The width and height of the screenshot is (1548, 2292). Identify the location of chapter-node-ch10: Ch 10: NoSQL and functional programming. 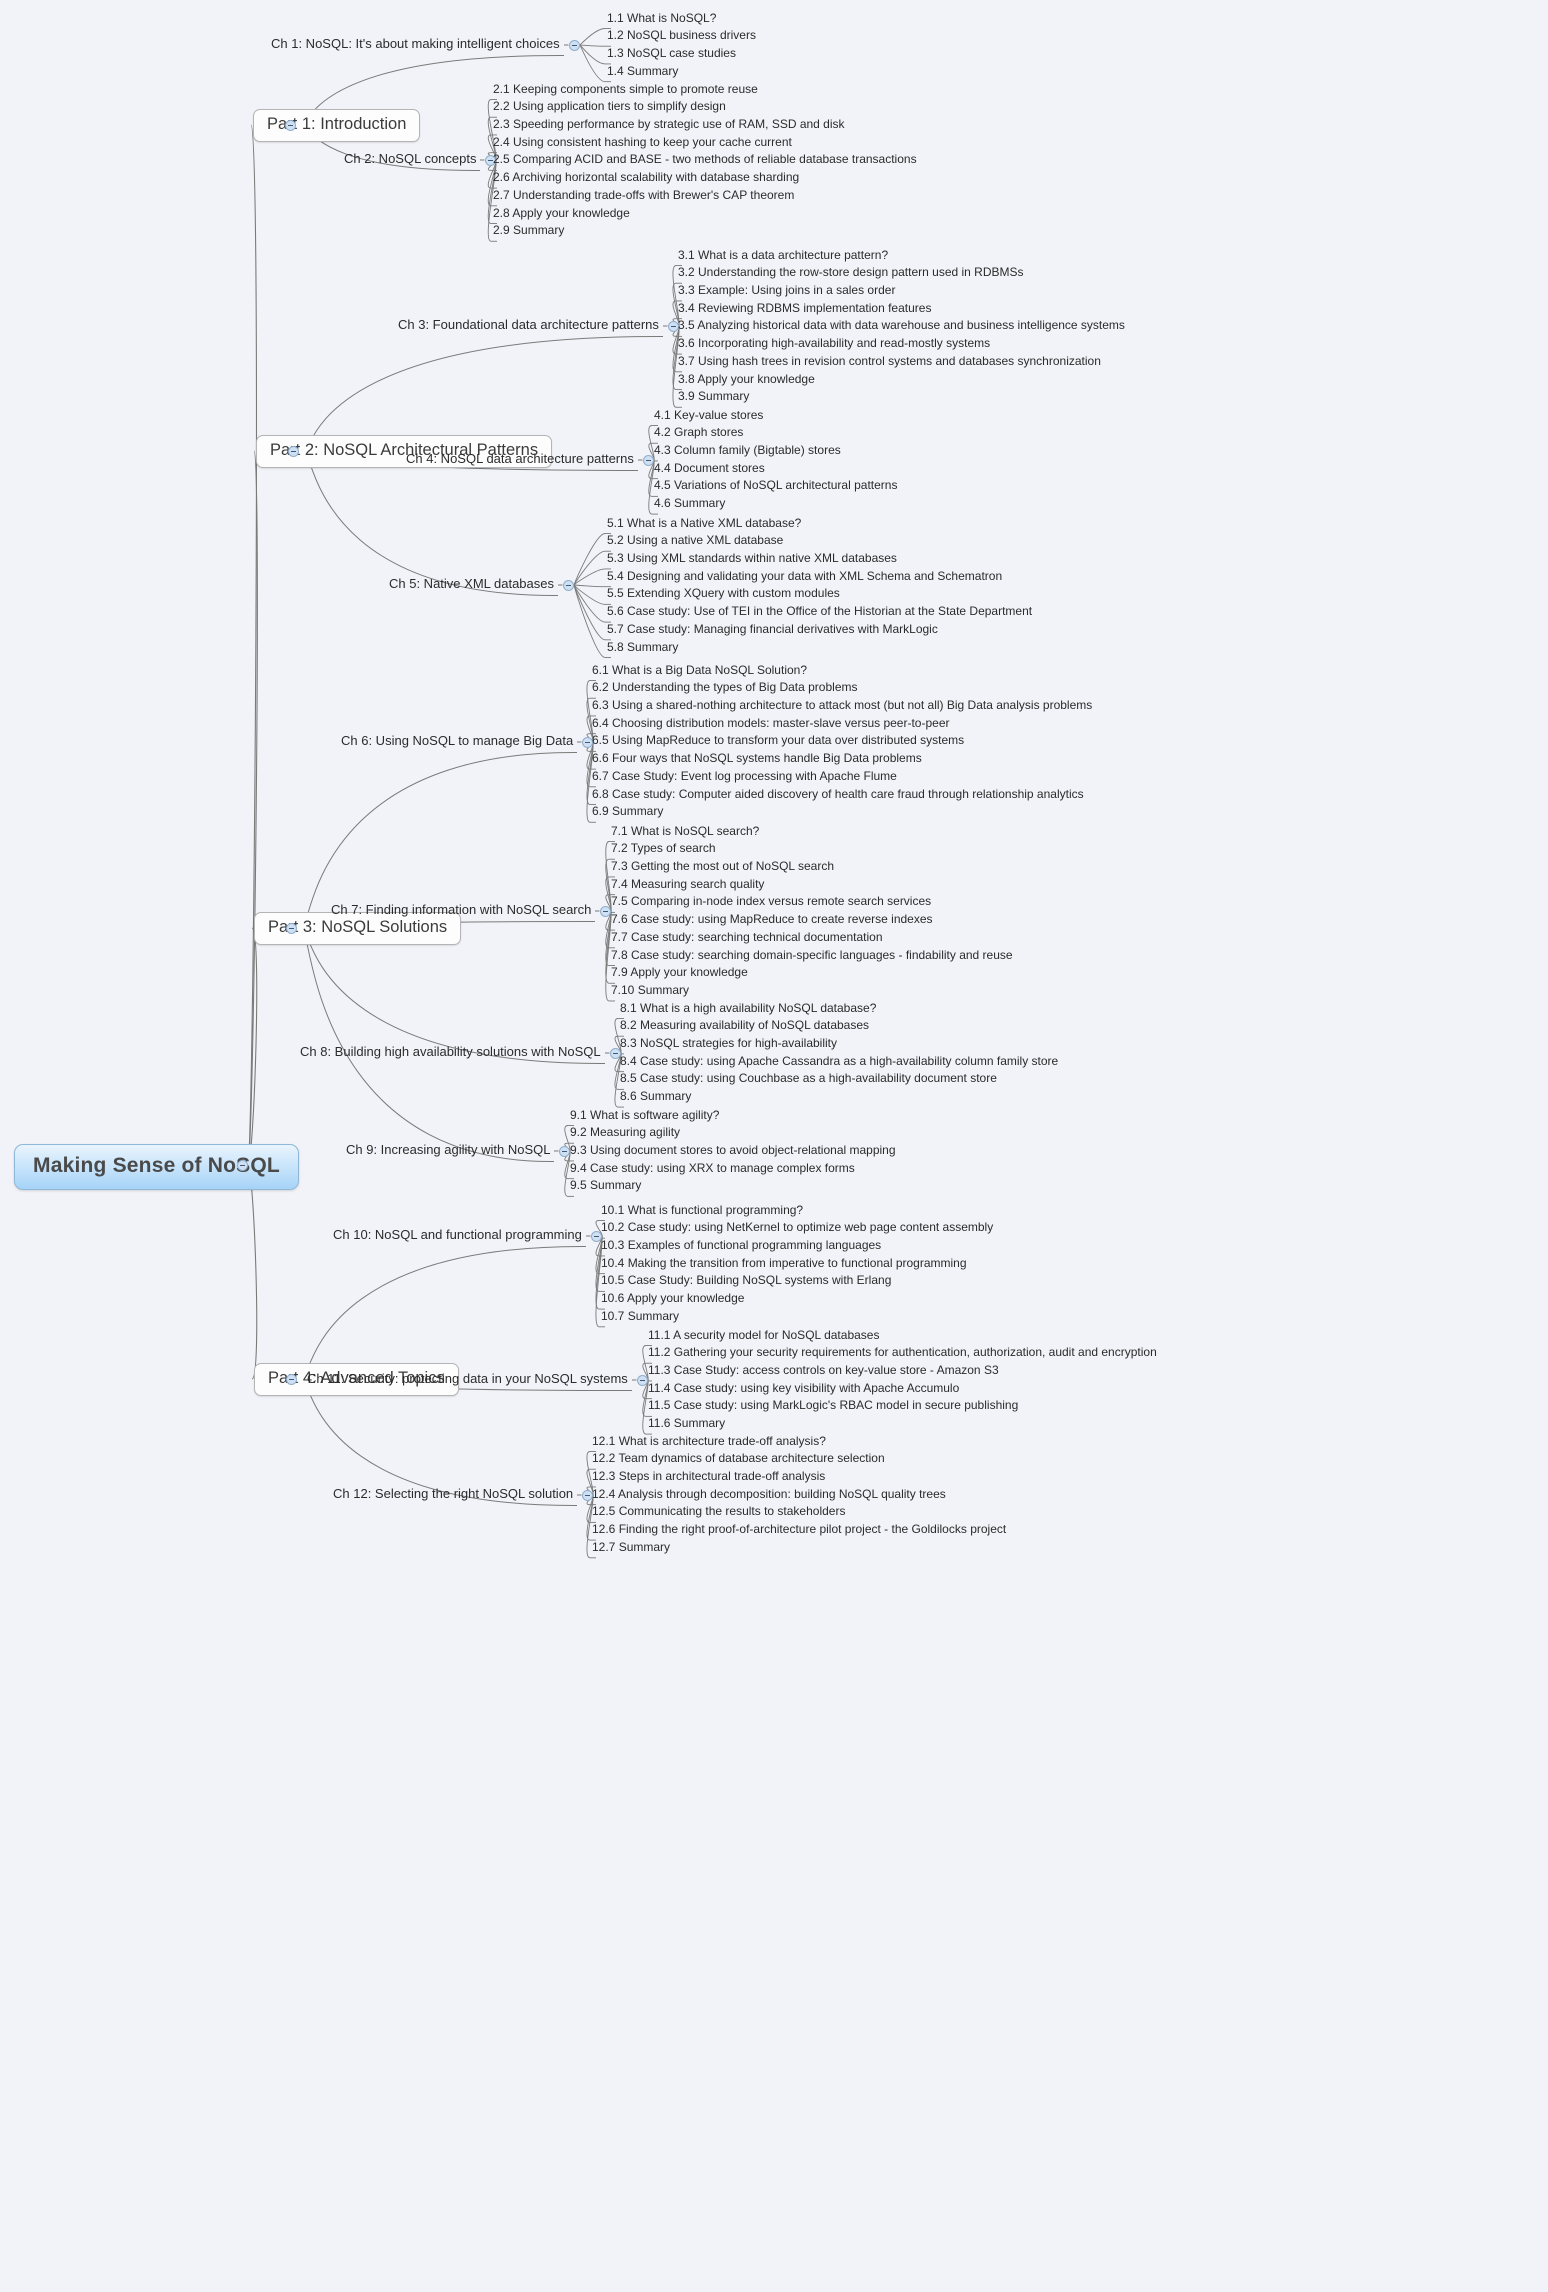
(457, 1235).